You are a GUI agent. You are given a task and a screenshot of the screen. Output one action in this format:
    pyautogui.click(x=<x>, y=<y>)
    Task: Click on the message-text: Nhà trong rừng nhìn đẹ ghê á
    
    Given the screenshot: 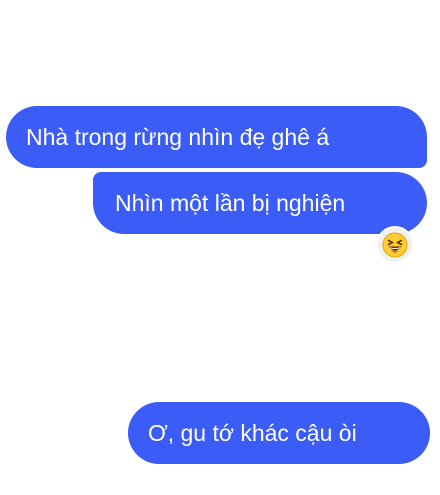 What is the action you would take?
    pyautogui.click(x=178, y=136)
    